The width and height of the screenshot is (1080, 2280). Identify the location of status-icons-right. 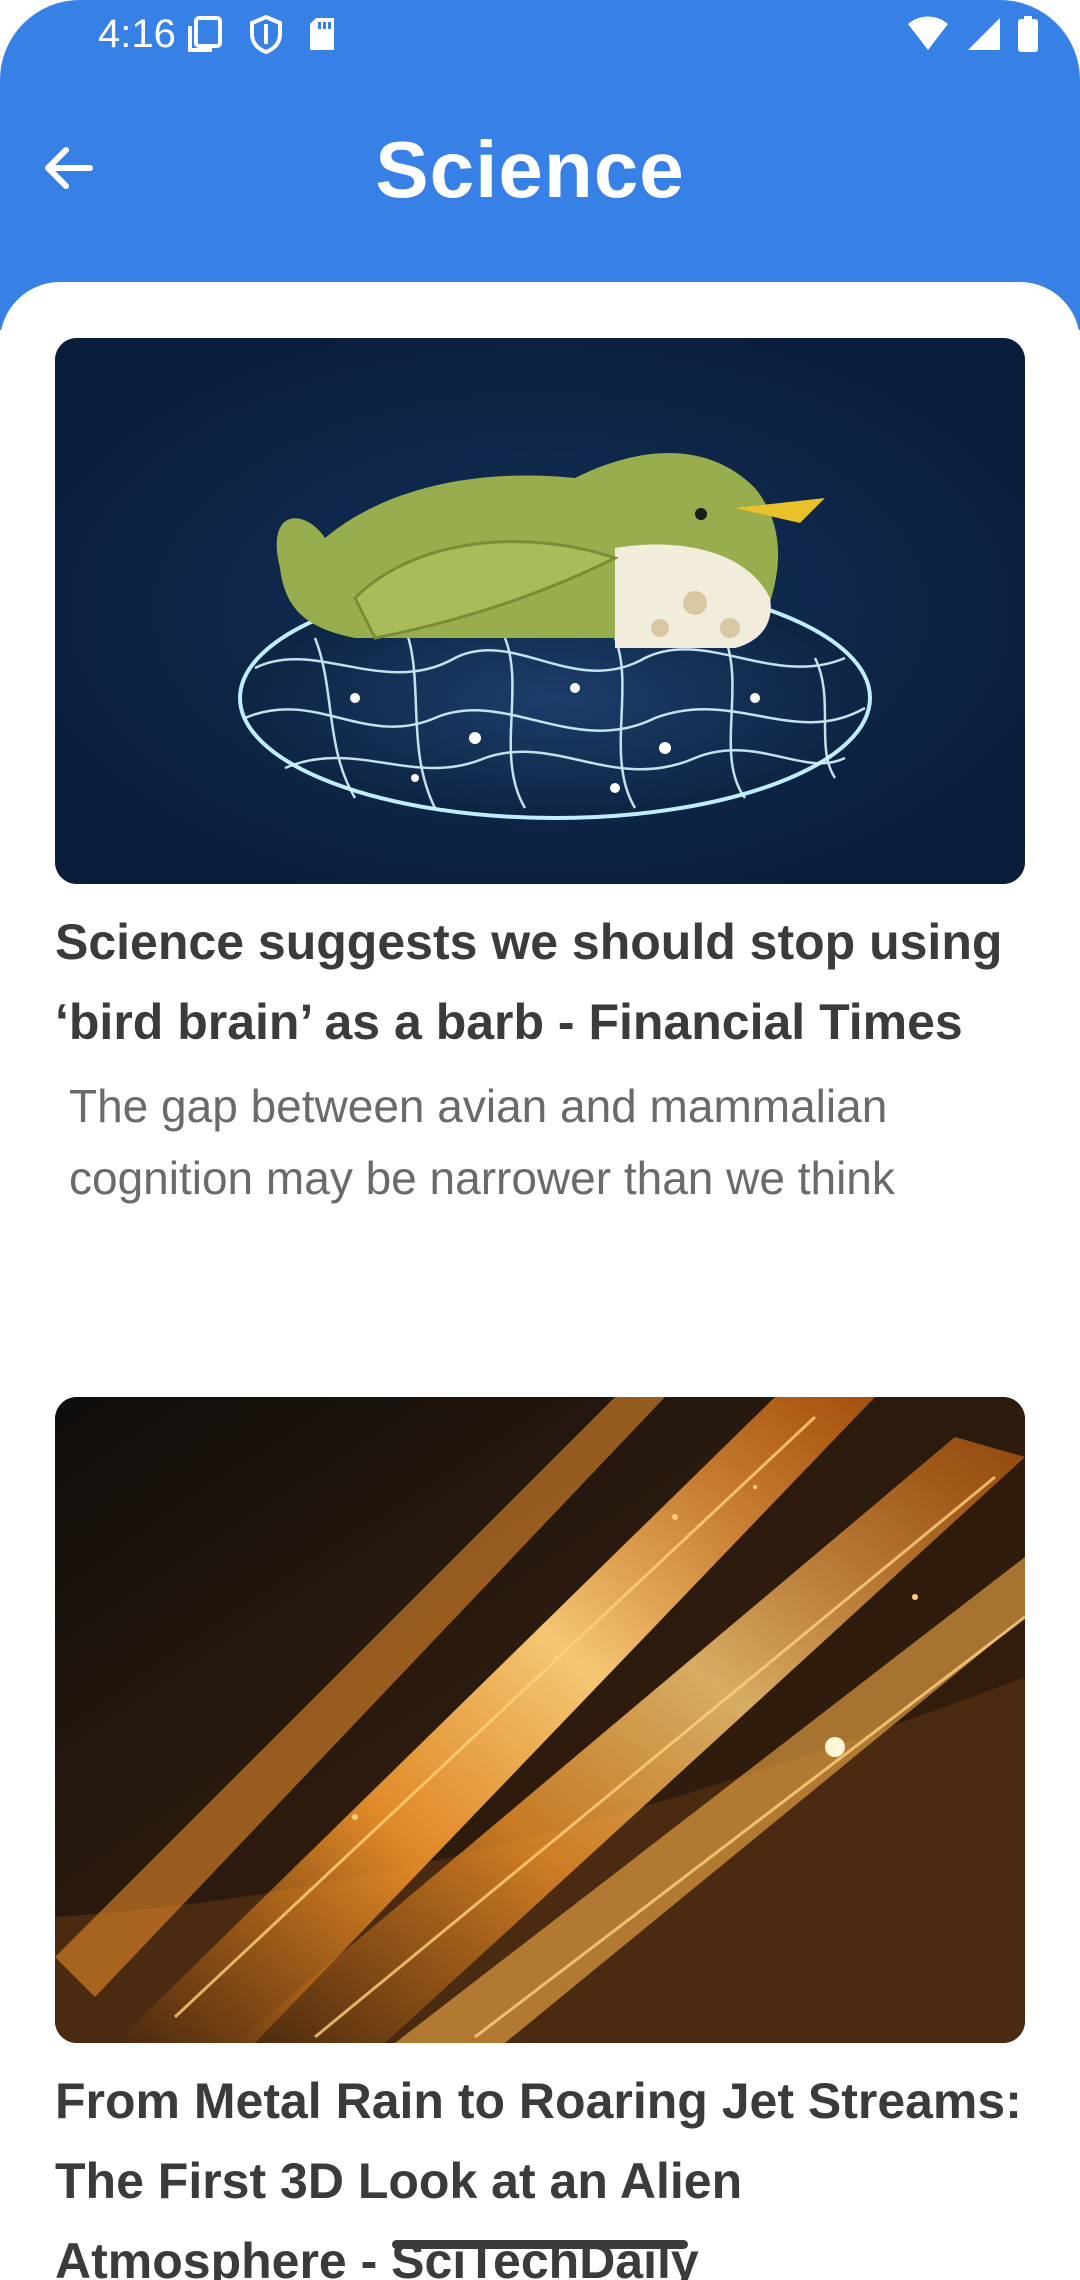
(973, 36).